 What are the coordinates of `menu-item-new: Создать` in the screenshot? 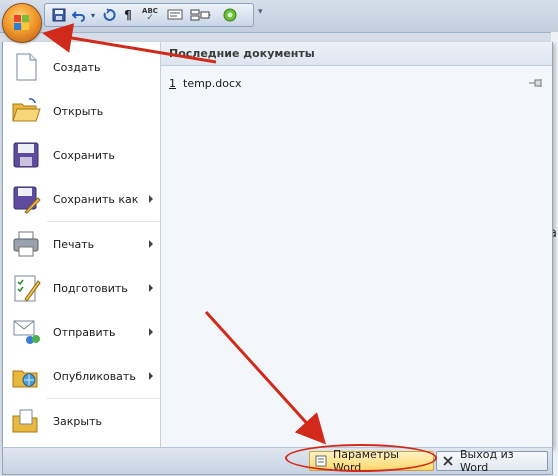 It's located at (81, 67).